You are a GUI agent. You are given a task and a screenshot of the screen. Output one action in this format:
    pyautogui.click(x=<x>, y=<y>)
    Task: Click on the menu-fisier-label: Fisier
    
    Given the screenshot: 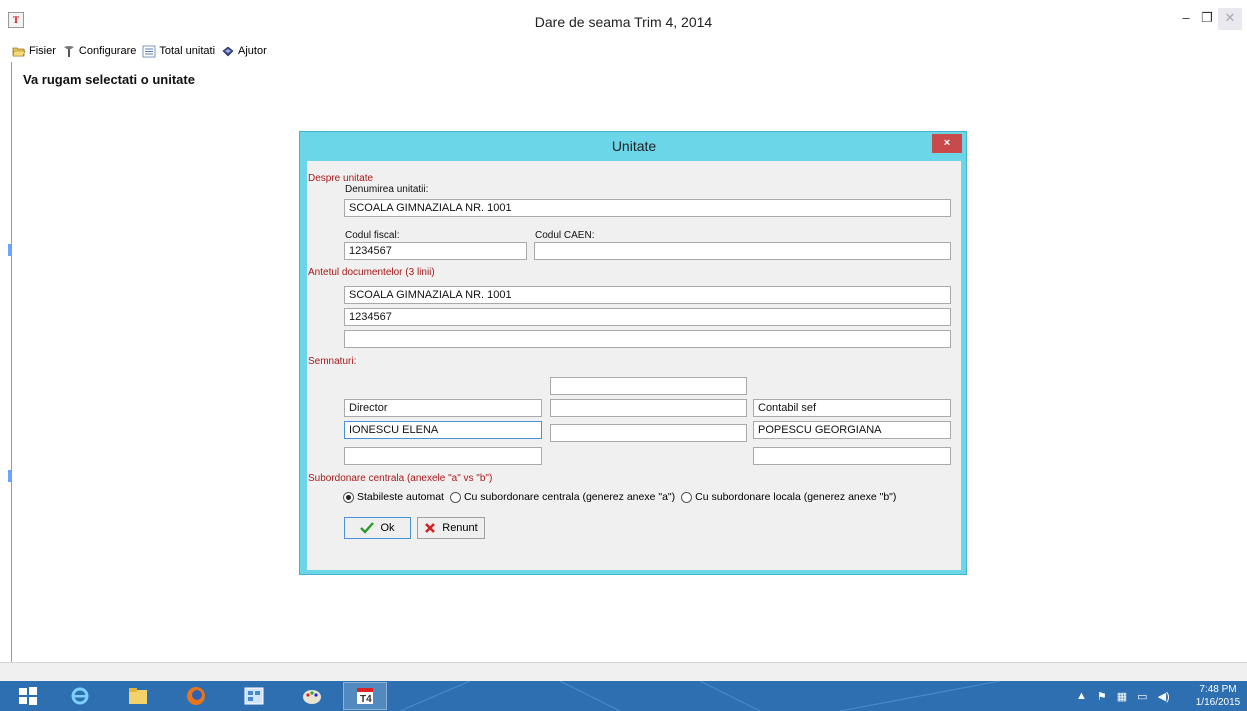 What is the action you would take?
    pyautogui.click(x=42, y=51)
    